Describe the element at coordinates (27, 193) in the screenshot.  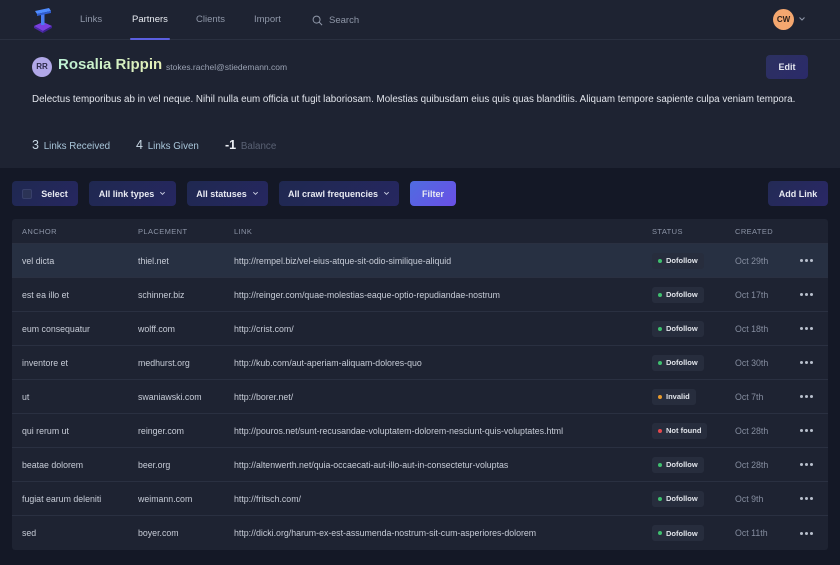
I see `select-checkbox` at that location.